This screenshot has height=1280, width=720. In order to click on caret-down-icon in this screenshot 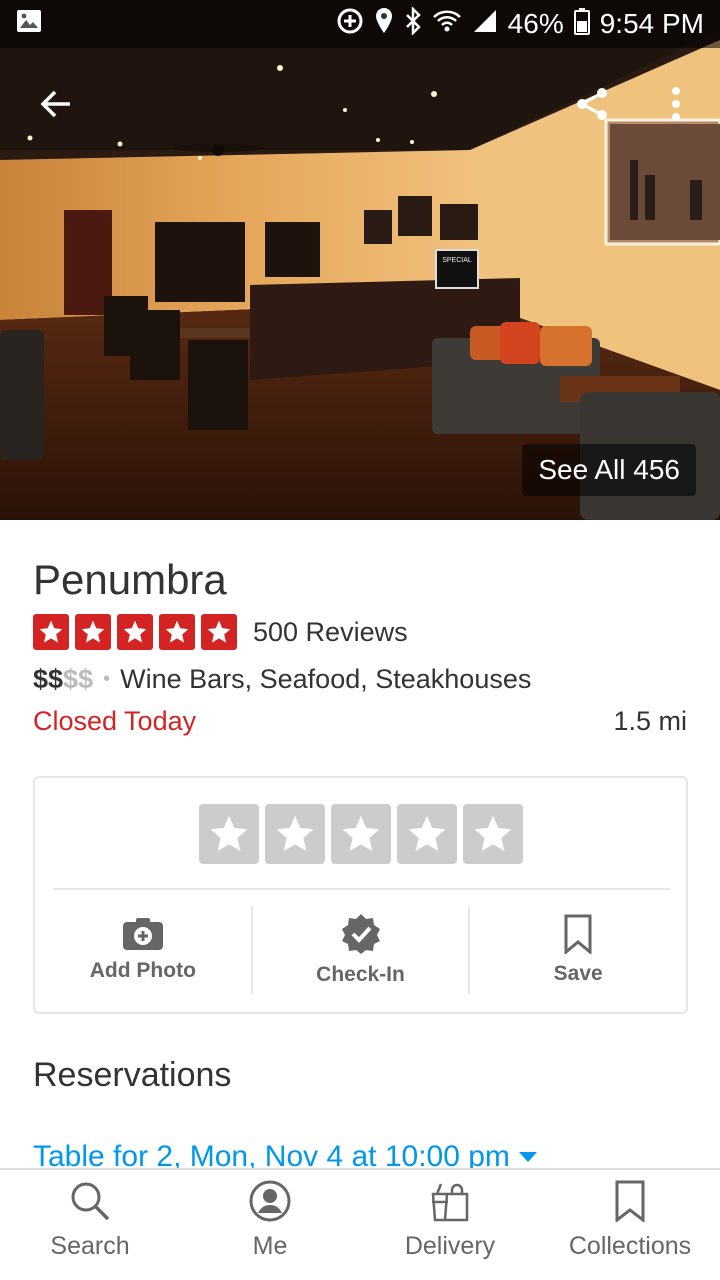, I will do `click(527, 1157)`.